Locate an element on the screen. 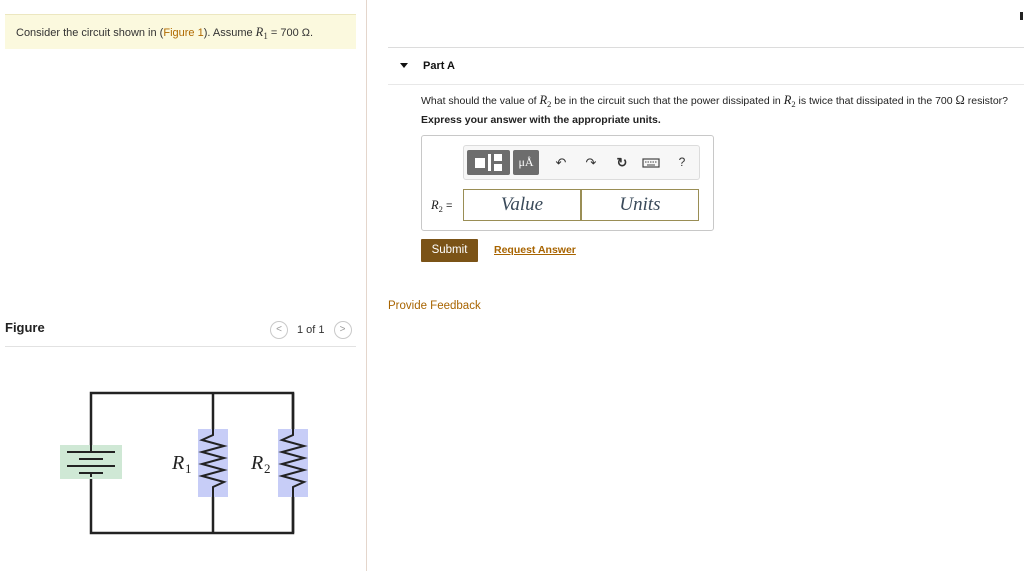 The image size is (1024, 571). redo-icon: ↷ is located at coordinates (591, 162).